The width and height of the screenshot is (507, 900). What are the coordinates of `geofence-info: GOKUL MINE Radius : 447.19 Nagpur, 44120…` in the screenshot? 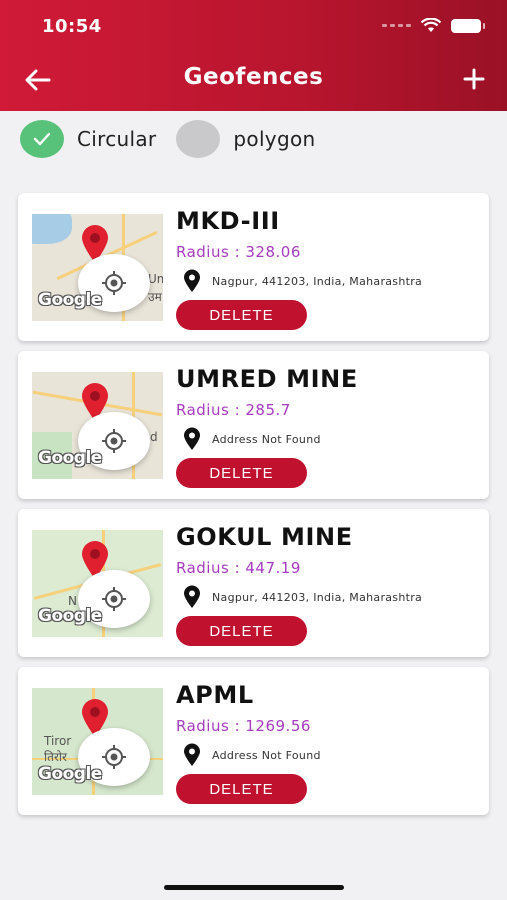 It's located at (326, 584).